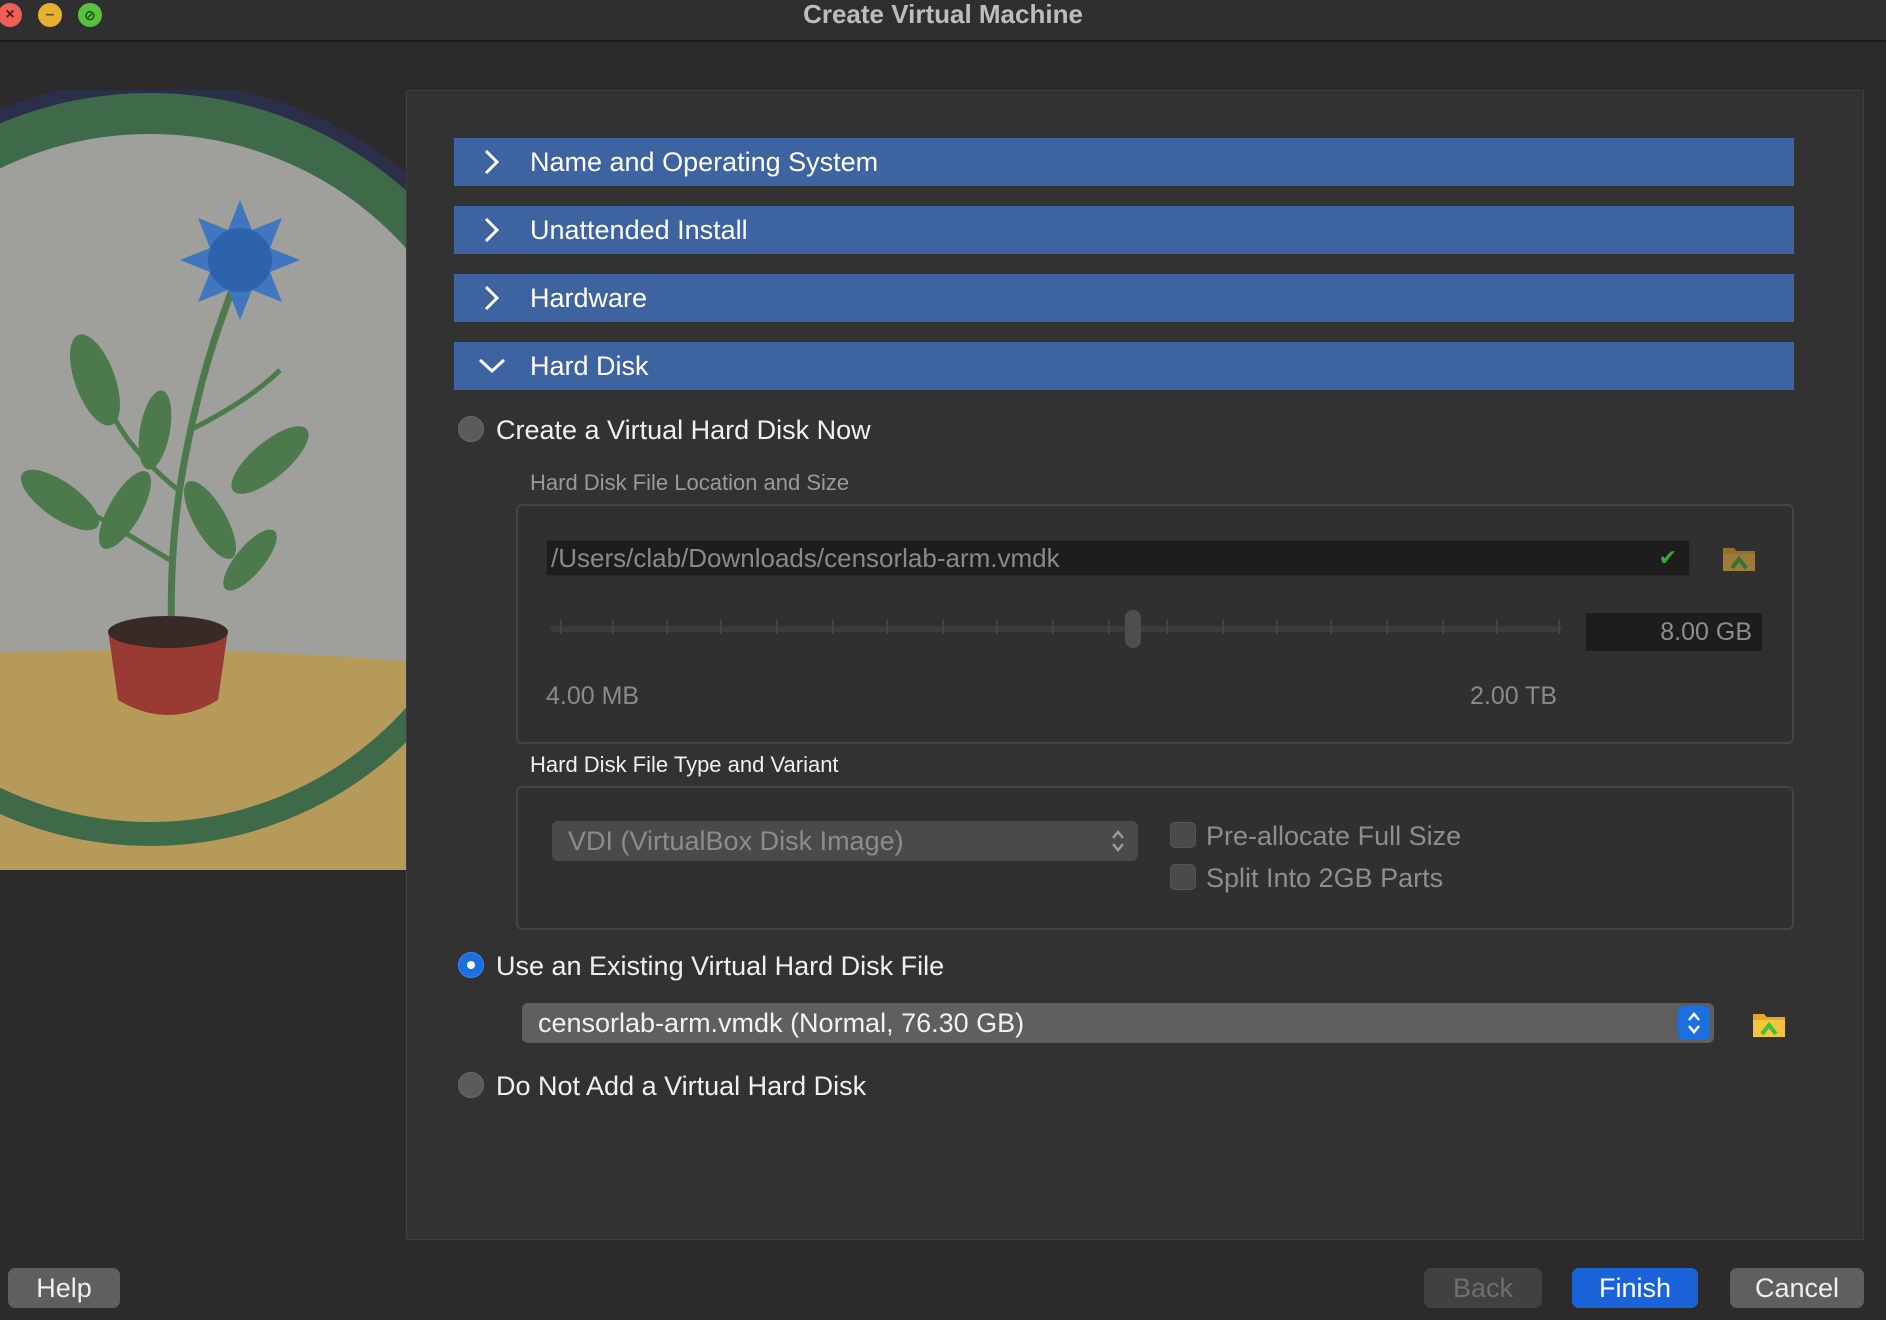  I want to click on title-bar: × – ⊘ Create Virtual Machine, so click(943, 21).